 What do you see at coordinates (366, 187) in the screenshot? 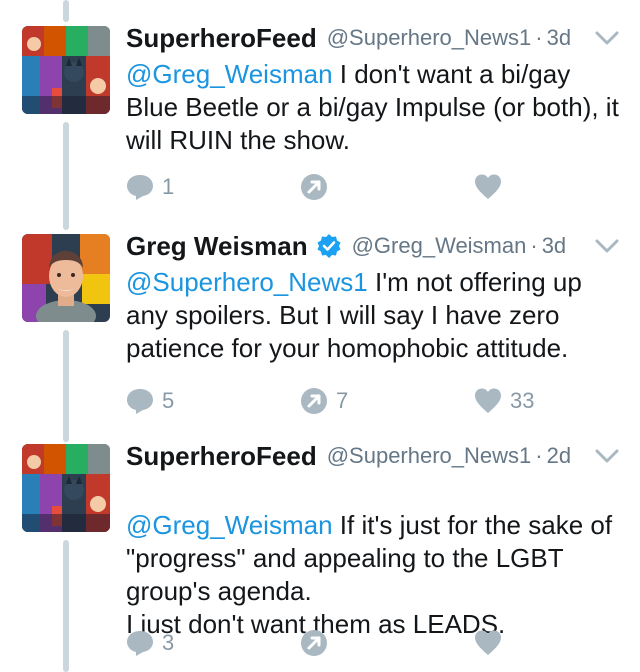
I see `tweet-actions: 1` at bounding box center [366, 187].